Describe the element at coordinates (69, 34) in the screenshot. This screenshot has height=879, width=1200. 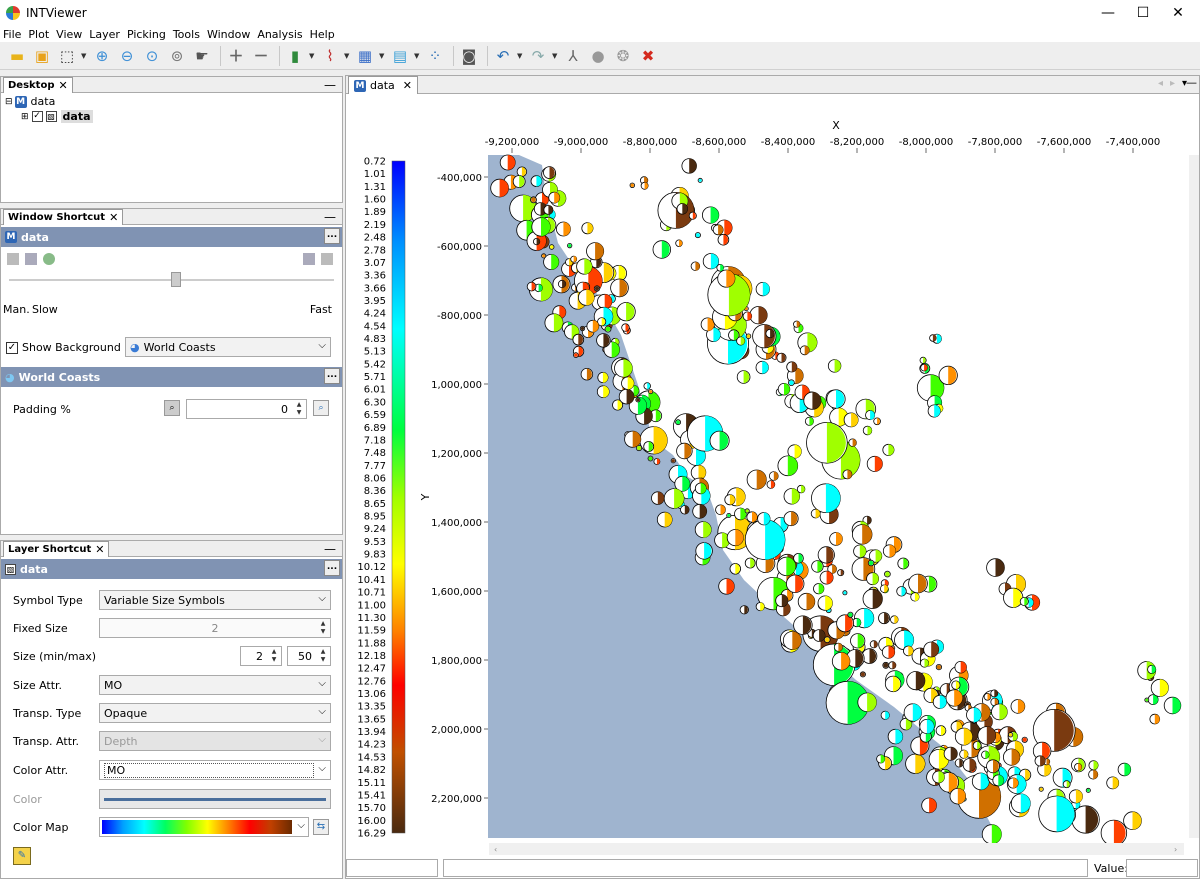
I see `menu-view: View` at that location.